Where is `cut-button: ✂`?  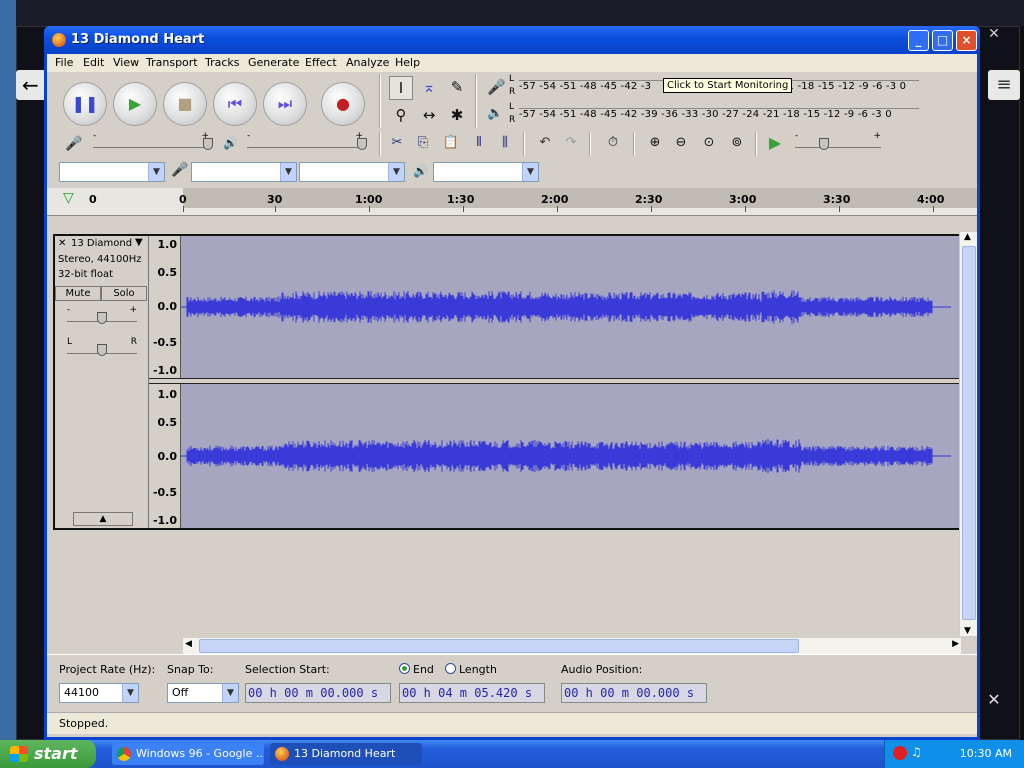 cut-button: ✂ is located at coordinates (397, 143).